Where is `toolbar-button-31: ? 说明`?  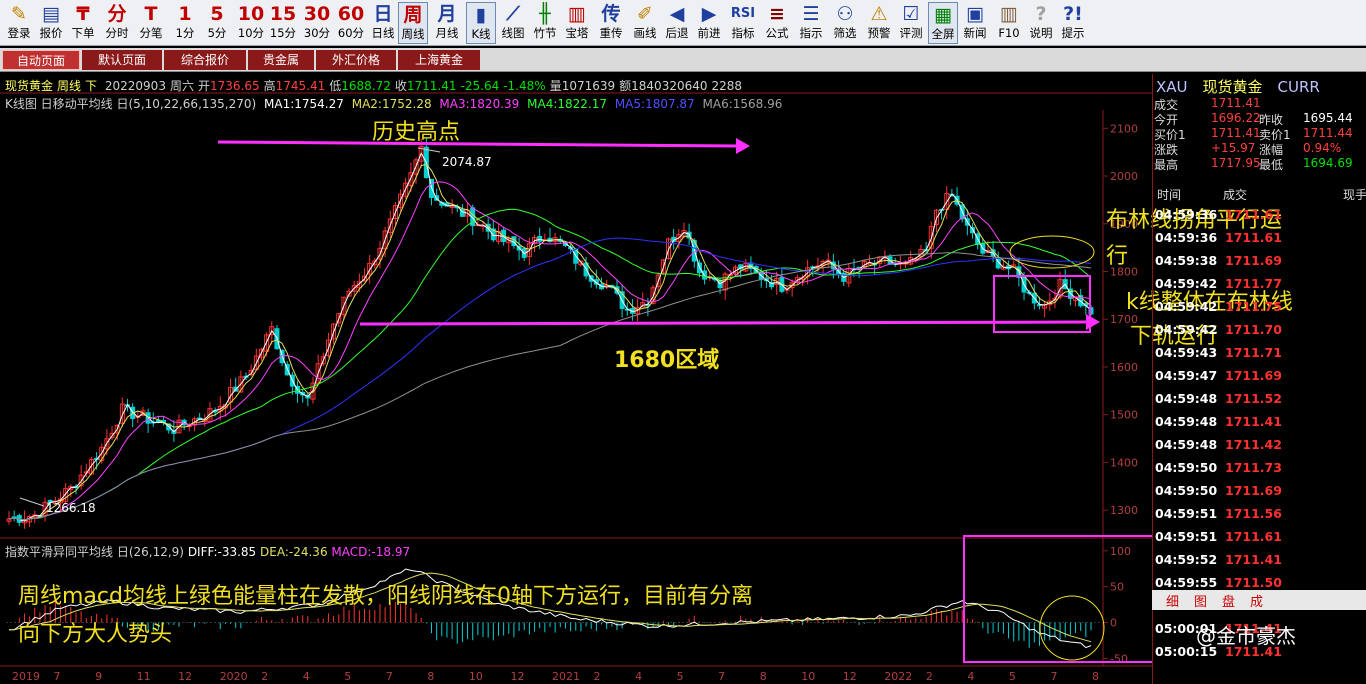 toolbar-button-31: ? 说明 is located at coordinates (1041, 23).